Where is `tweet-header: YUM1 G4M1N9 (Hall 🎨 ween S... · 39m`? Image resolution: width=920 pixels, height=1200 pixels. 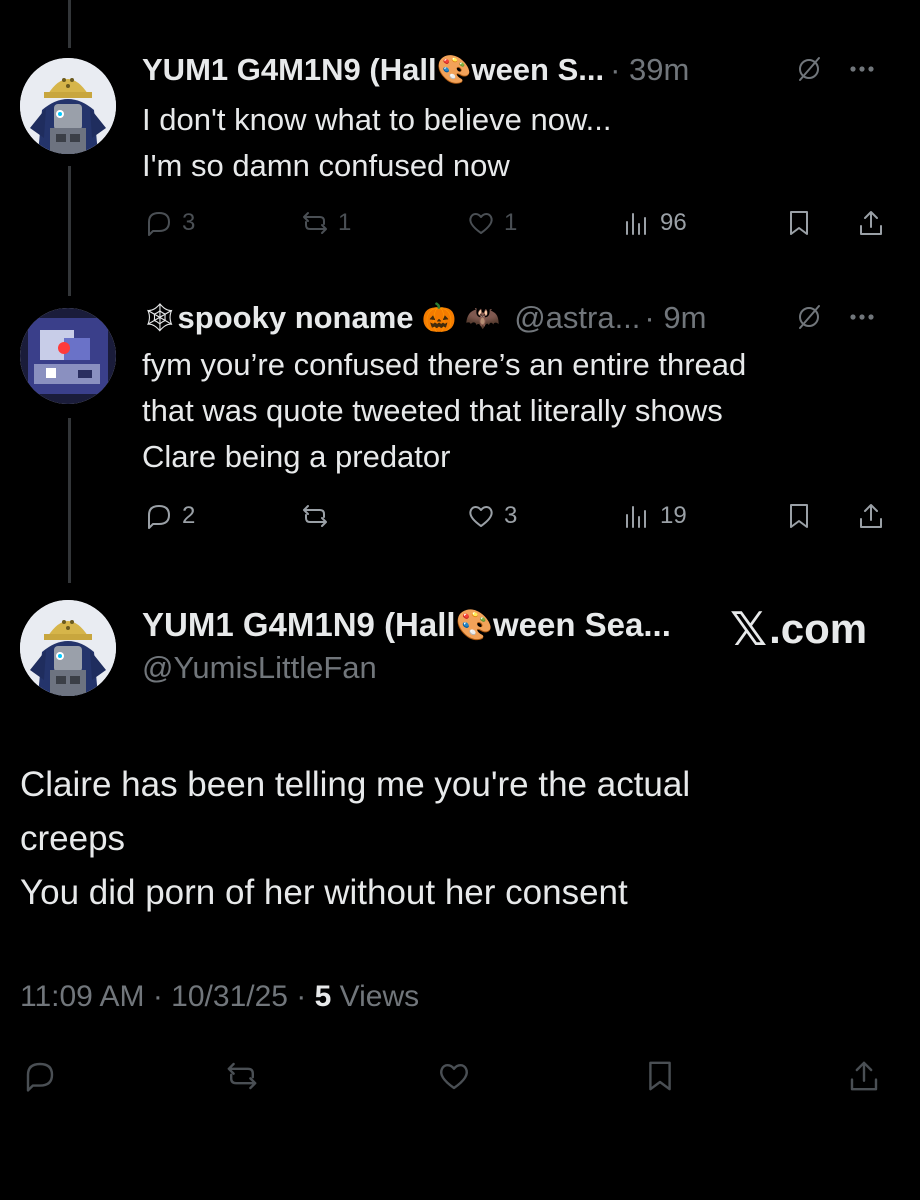 tweet-header: YUM1 G4M1N9 (Hall 🎨 ween S... · 39m is located at coordinates (415, 70).